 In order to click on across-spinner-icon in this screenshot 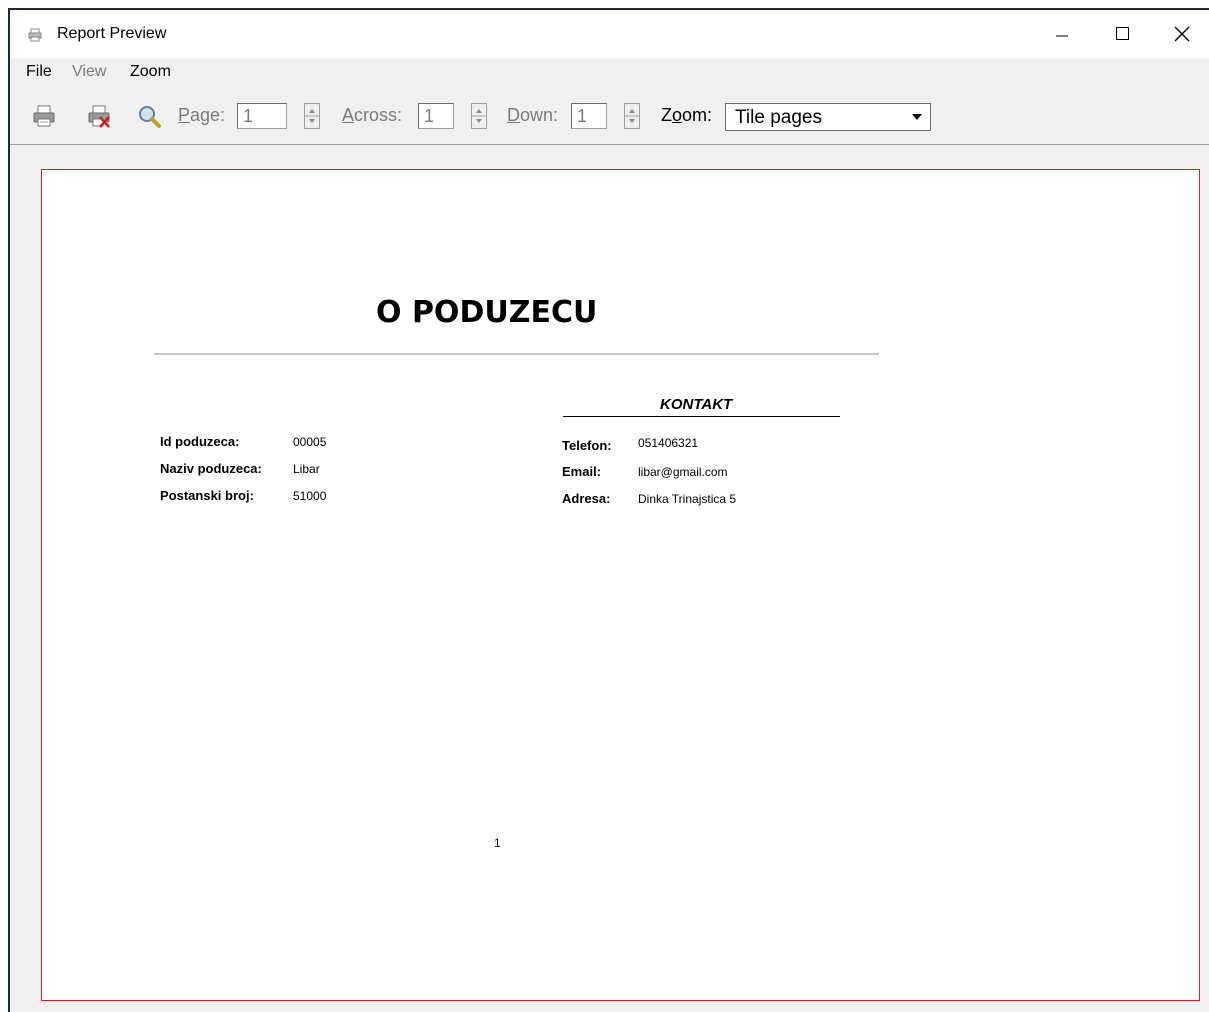, I will do `click(479, 116)`.